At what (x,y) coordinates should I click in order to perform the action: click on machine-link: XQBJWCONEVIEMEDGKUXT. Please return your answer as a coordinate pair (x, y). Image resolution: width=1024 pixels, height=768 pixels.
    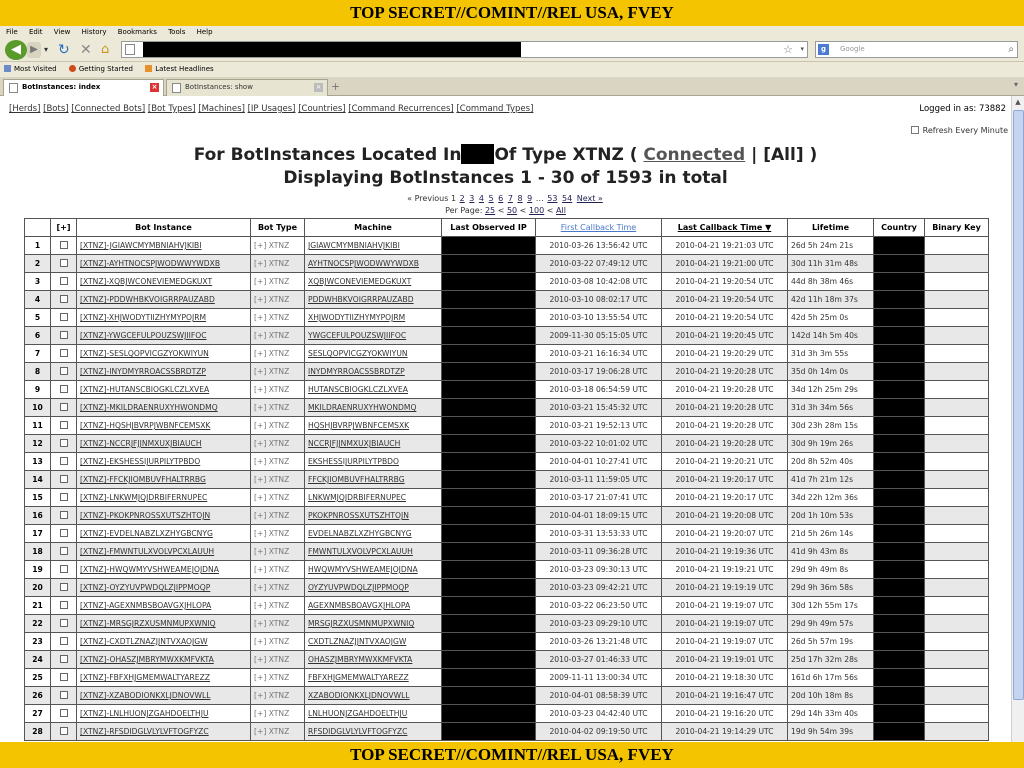
    Looking at the image, I should click on (359, 281).